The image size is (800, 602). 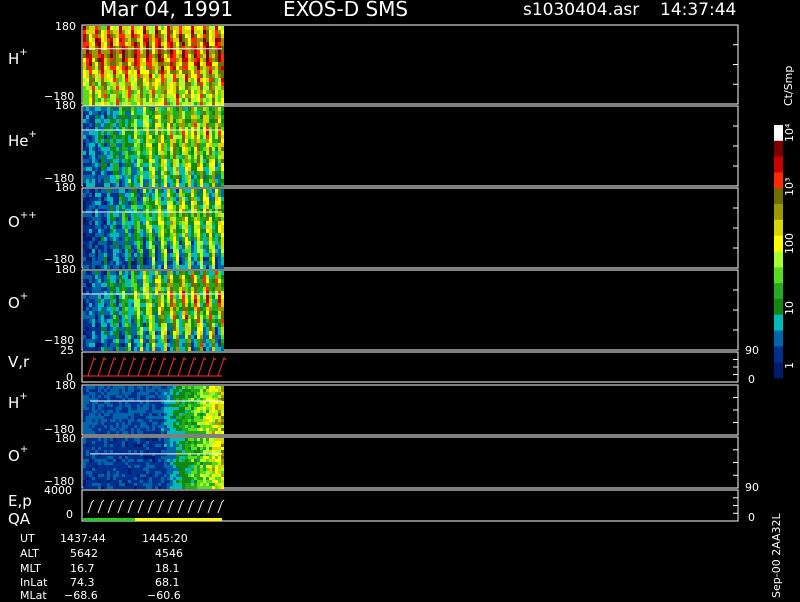 I want to click on panel-label-h-plus-2: H+, so click(x=18, y=403).